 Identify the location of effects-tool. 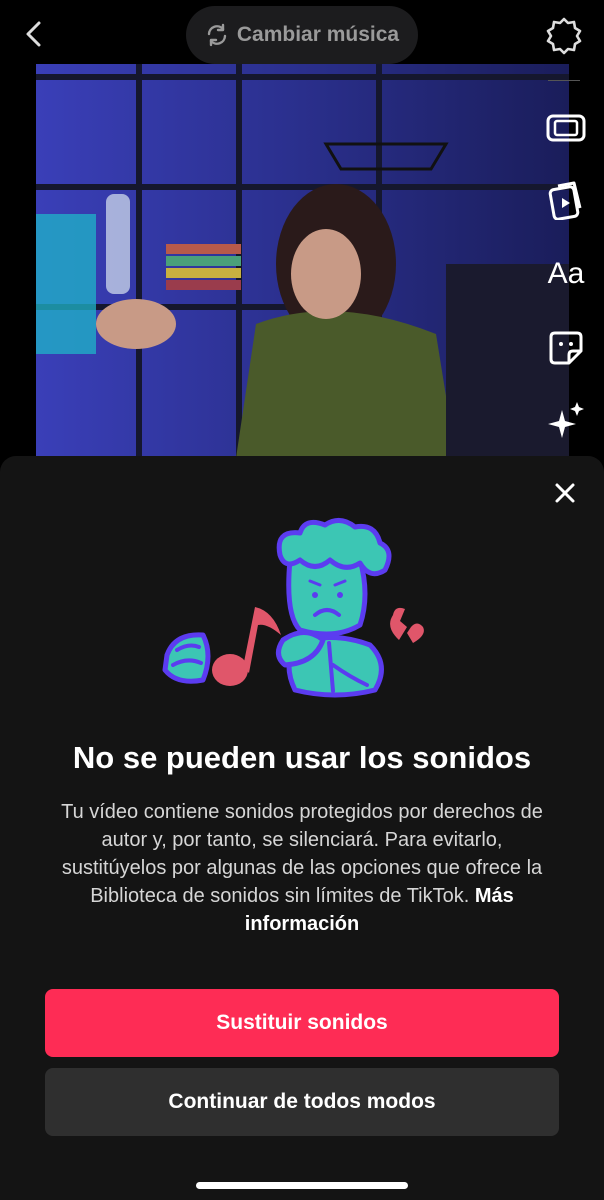
(566, 420).